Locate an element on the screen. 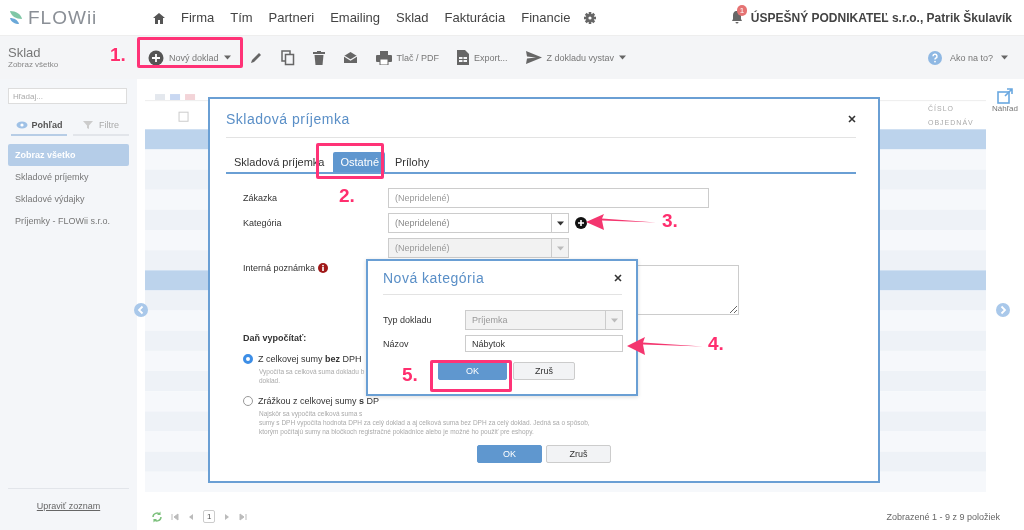 This screenshot has height=530, width=1024. copy-icon is located at coordinates (287, 57).